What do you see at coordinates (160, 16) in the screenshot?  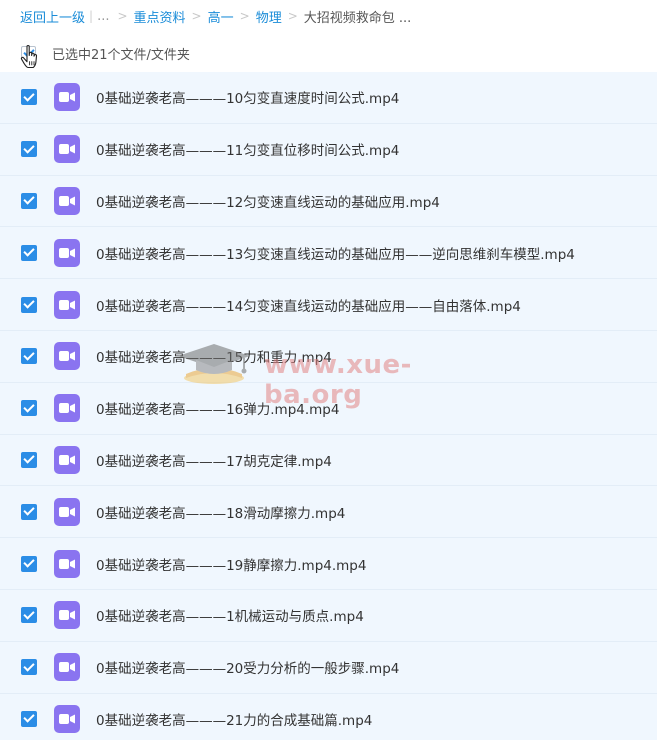 I see `breadcrumb-item: 重点资料` at bounding box center [160, 16].